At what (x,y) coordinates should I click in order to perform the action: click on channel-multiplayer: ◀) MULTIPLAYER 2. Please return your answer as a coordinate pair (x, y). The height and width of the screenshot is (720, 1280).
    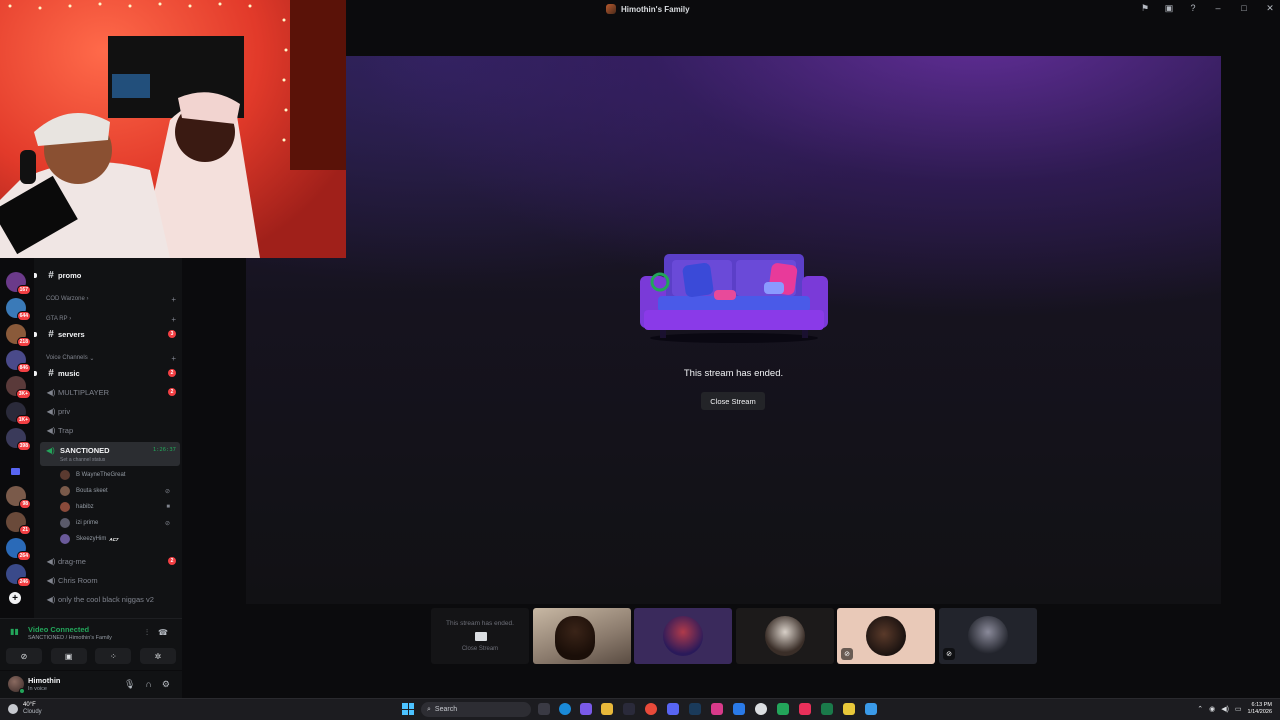
    Looking at the image, I should click on (109, 392).